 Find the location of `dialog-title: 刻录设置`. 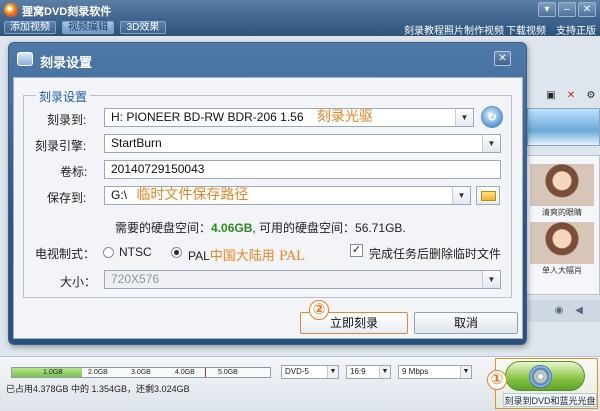

dialog-title: 刻录设置 is located at coordinates (66, 62).